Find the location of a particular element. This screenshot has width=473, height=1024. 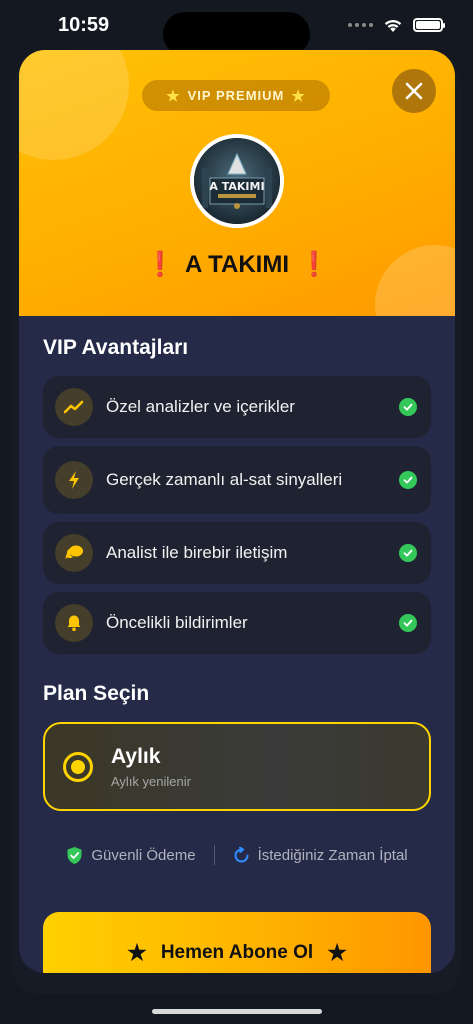

chat-icon is located at coordinates (74, 553).